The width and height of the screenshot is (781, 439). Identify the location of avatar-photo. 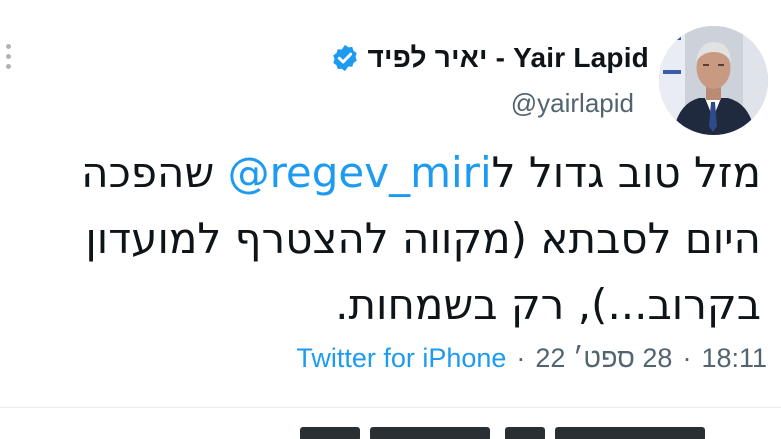
(713, 80).